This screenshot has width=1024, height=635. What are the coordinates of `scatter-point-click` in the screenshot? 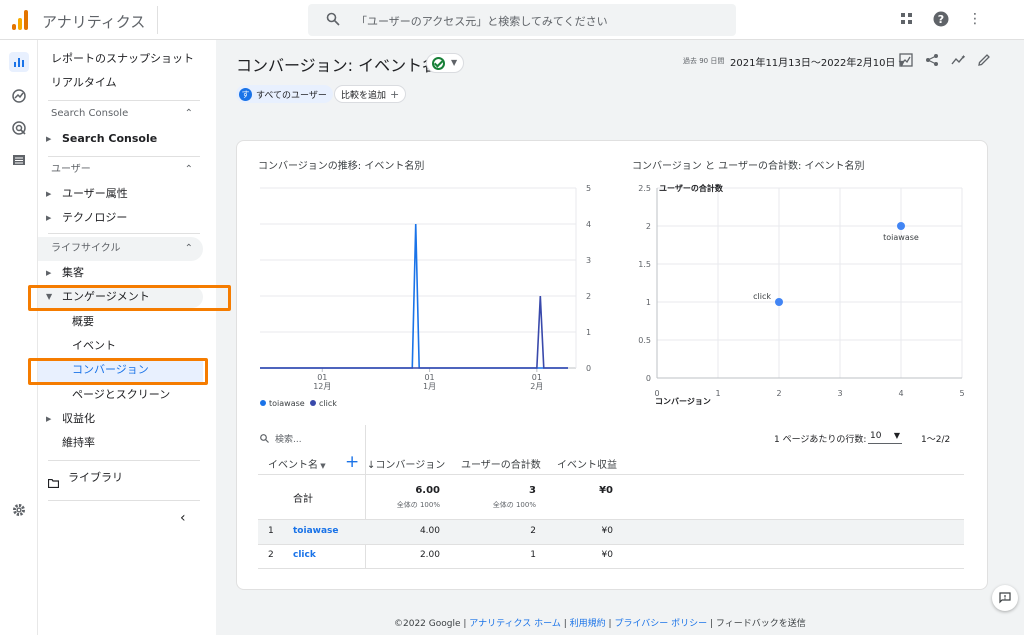 It's located at (779, 302).